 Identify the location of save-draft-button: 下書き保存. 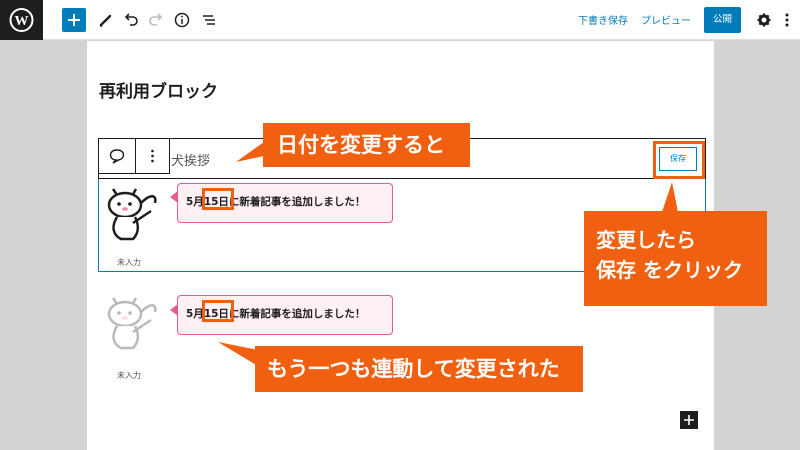
(603, 19).